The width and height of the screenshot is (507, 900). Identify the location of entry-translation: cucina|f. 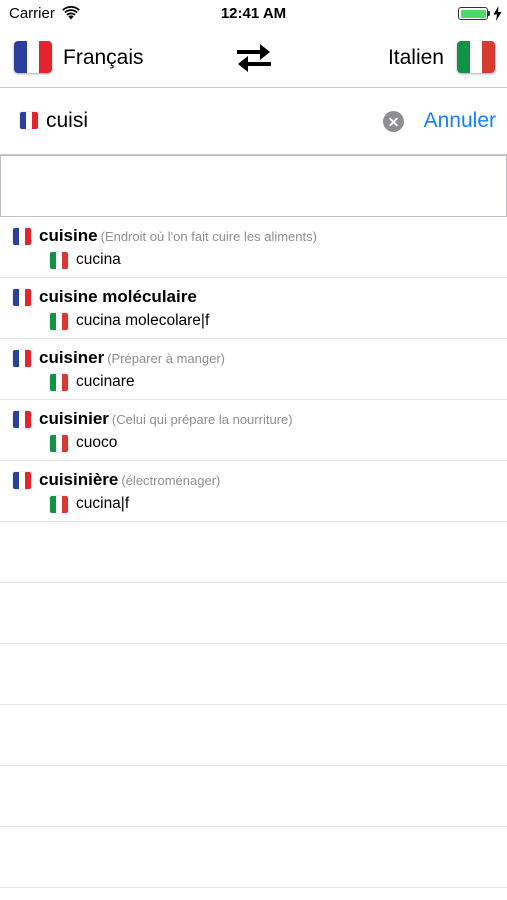
(103, 503).